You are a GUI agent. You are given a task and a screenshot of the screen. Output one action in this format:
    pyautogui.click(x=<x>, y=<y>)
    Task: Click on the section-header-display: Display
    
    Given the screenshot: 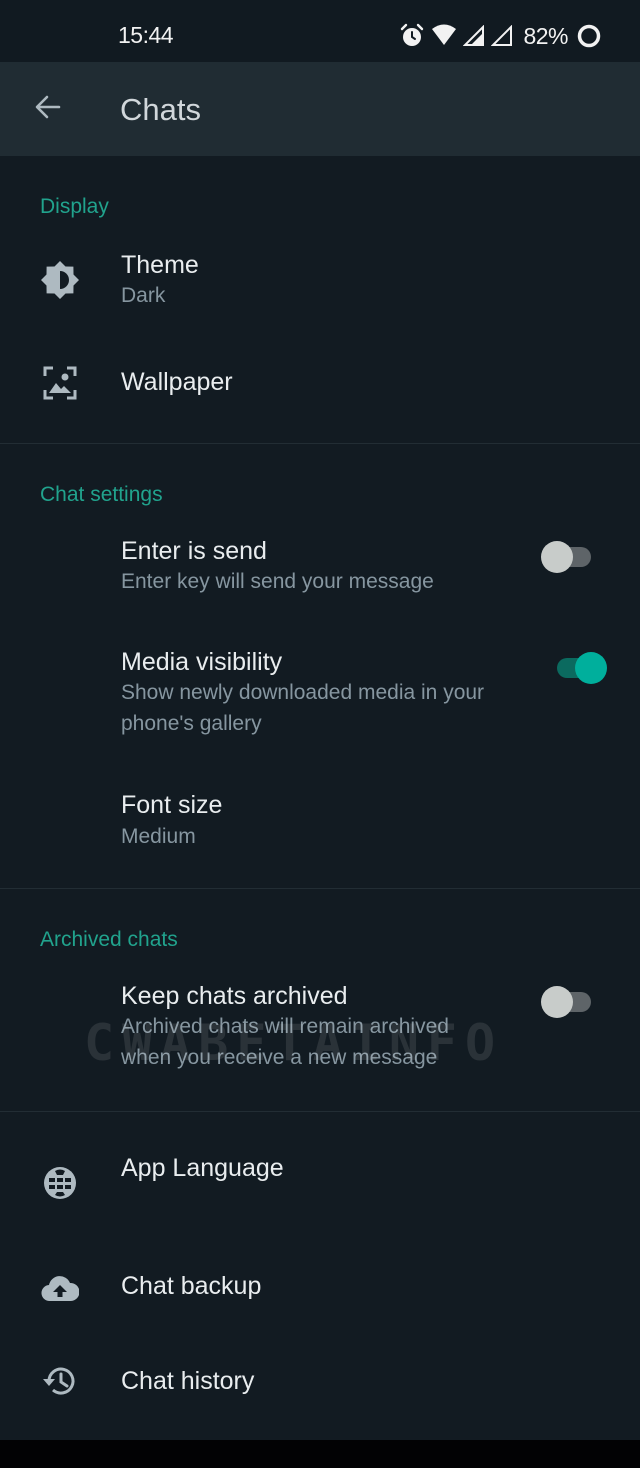 What is the action you would take?
    pyautogui.click(x=74, y=206)
    